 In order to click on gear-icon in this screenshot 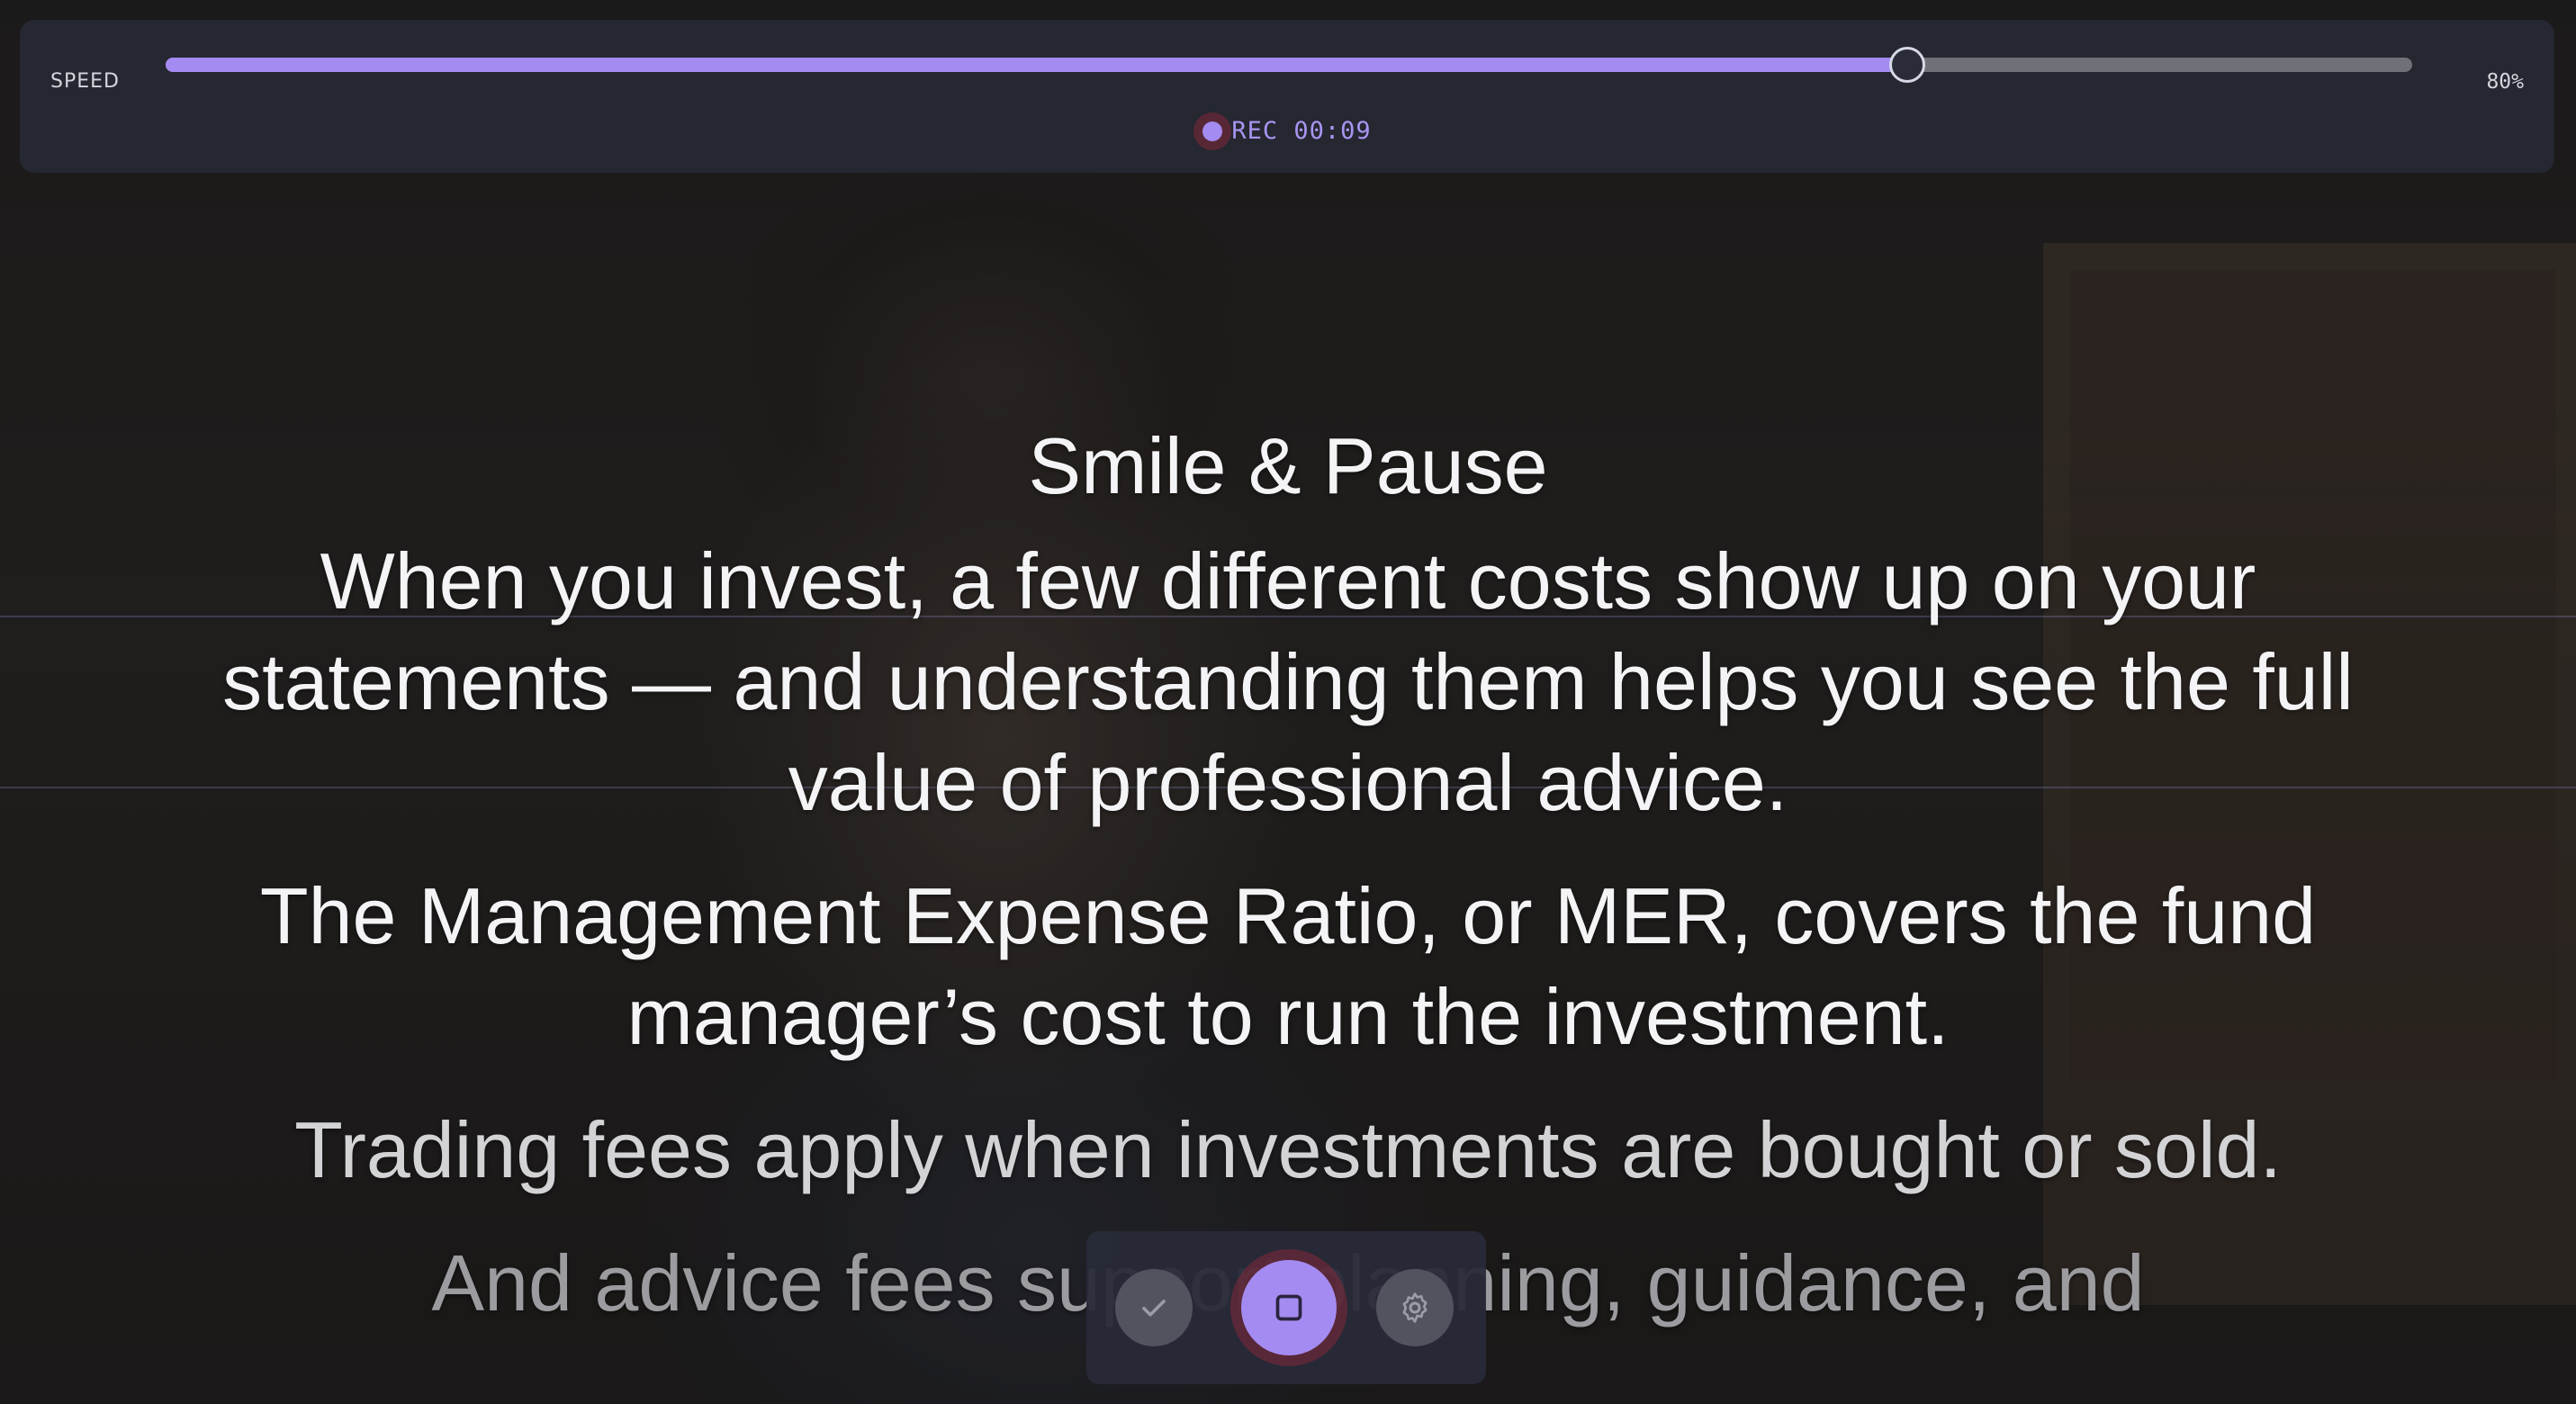, I will do `click(1415, 1307)`.